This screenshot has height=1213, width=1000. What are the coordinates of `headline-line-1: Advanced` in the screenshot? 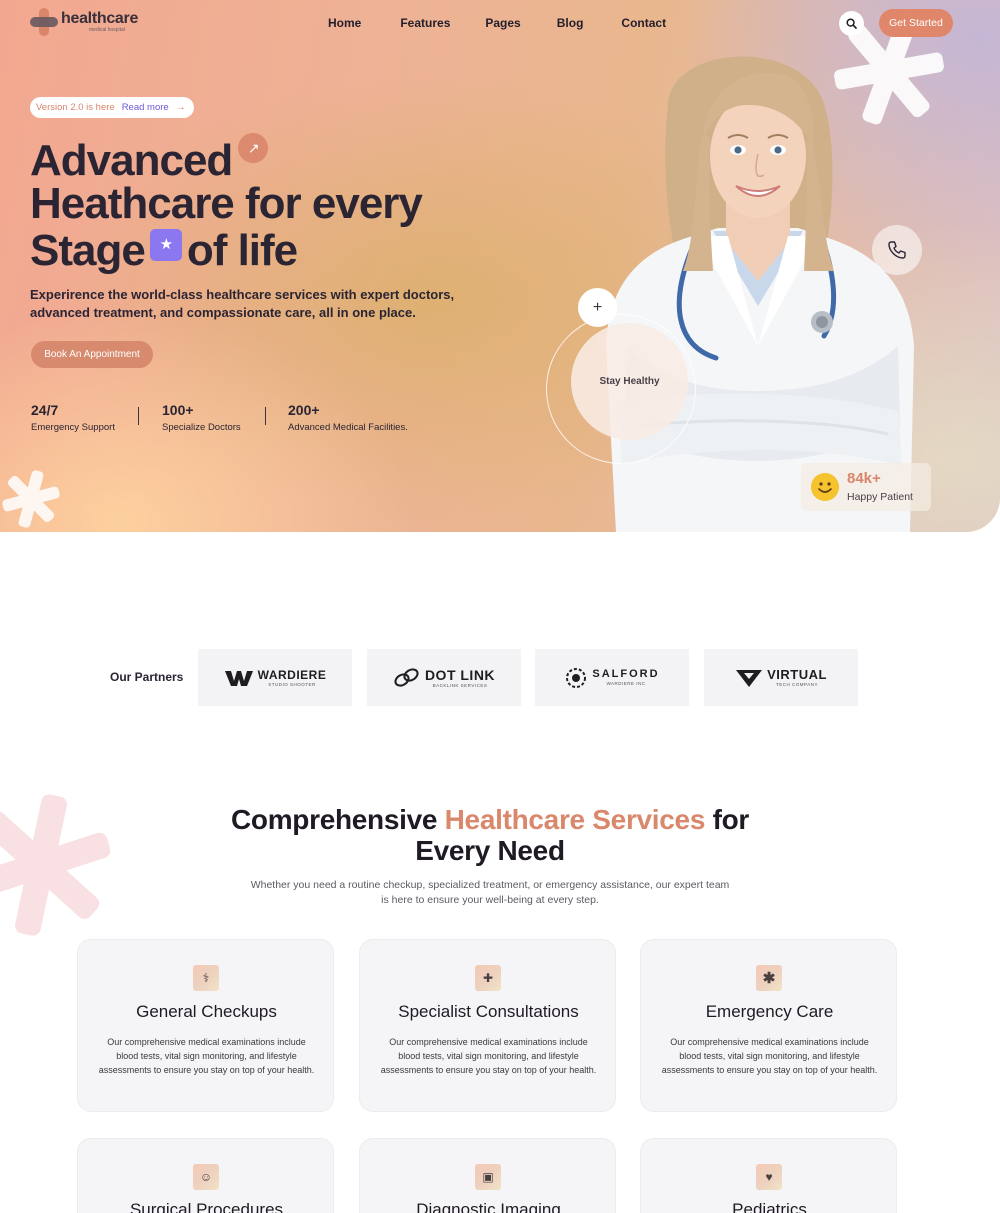 It's located at (131, 160).